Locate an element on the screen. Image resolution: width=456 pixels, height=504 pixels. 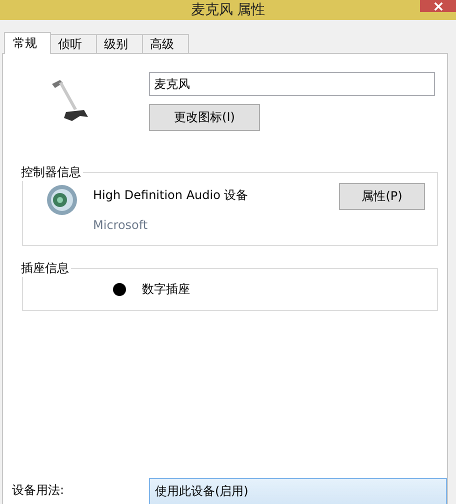
close-icon is located at coordinates (438, 6).